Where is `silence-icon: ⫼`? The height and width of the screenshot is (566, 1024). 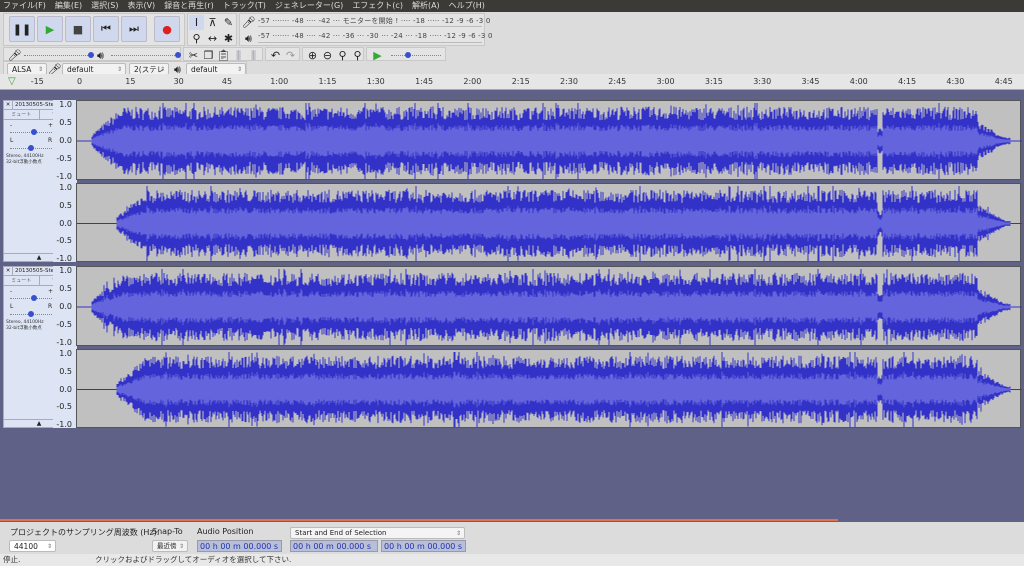 silence-icon: ⫼ is located at coordinates (253, 55).